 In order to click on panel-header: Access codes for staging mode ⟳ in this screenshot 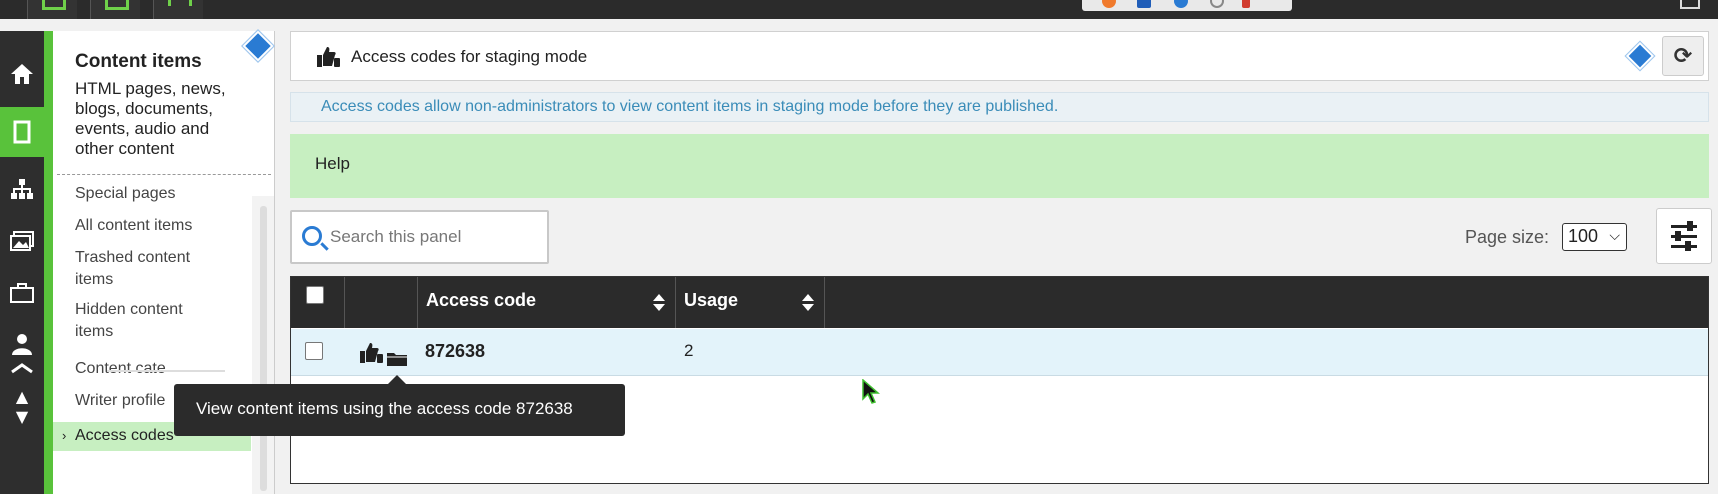, I will do `click(999, 56)`.